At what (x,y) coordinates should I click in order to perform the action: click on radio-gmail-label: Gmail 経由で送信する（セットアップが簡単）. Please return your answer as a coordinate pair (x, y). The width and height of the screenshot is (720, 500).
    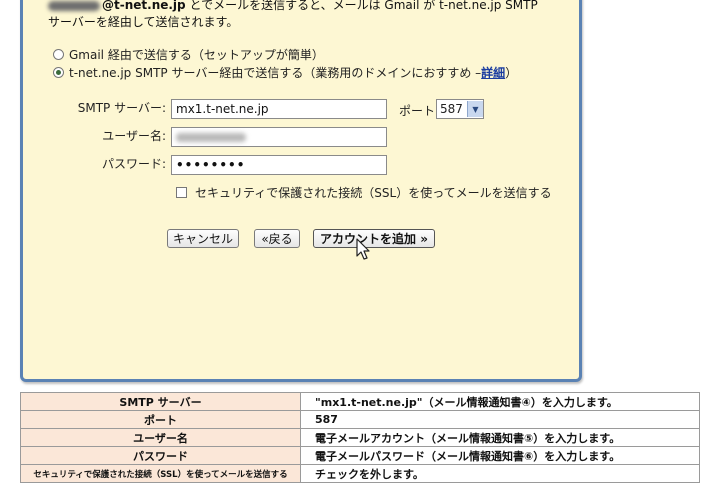
    Looking at the image, I should click on (196, 55).